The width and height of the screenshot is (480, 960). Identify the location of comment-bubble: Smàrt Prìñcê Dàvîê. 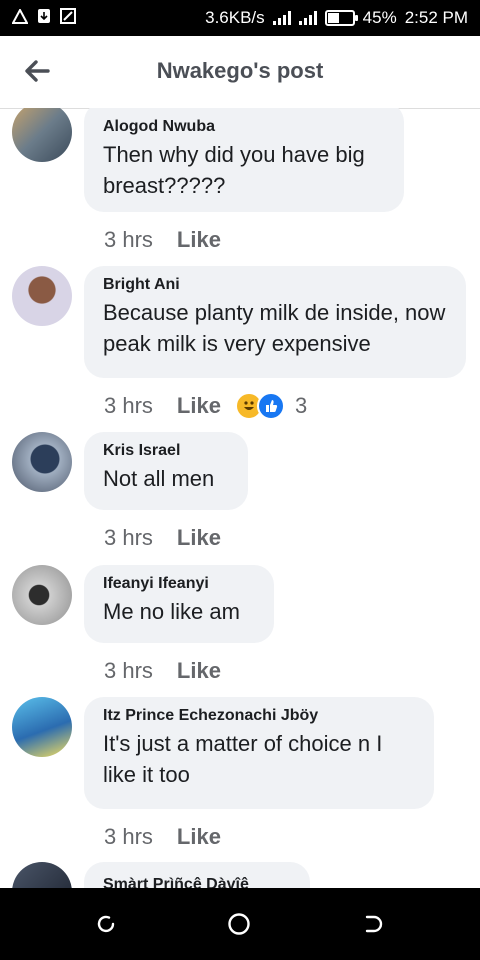
(197, 875).